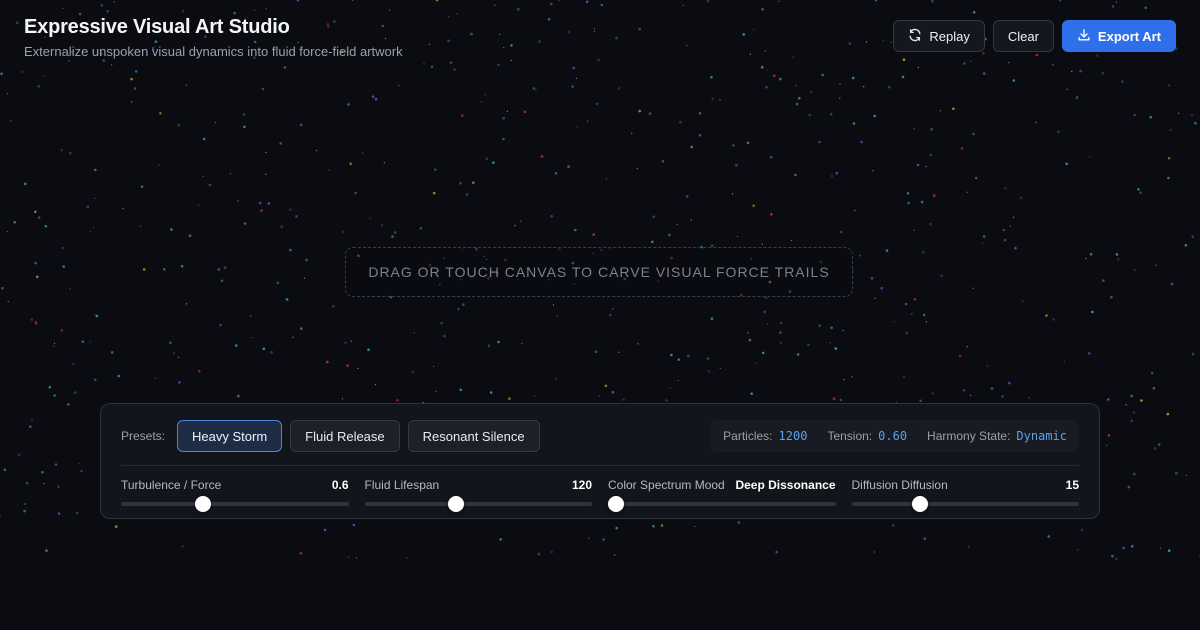  I want to click on preset-resonant-silence: Resonant Silence, so click(473, 436).